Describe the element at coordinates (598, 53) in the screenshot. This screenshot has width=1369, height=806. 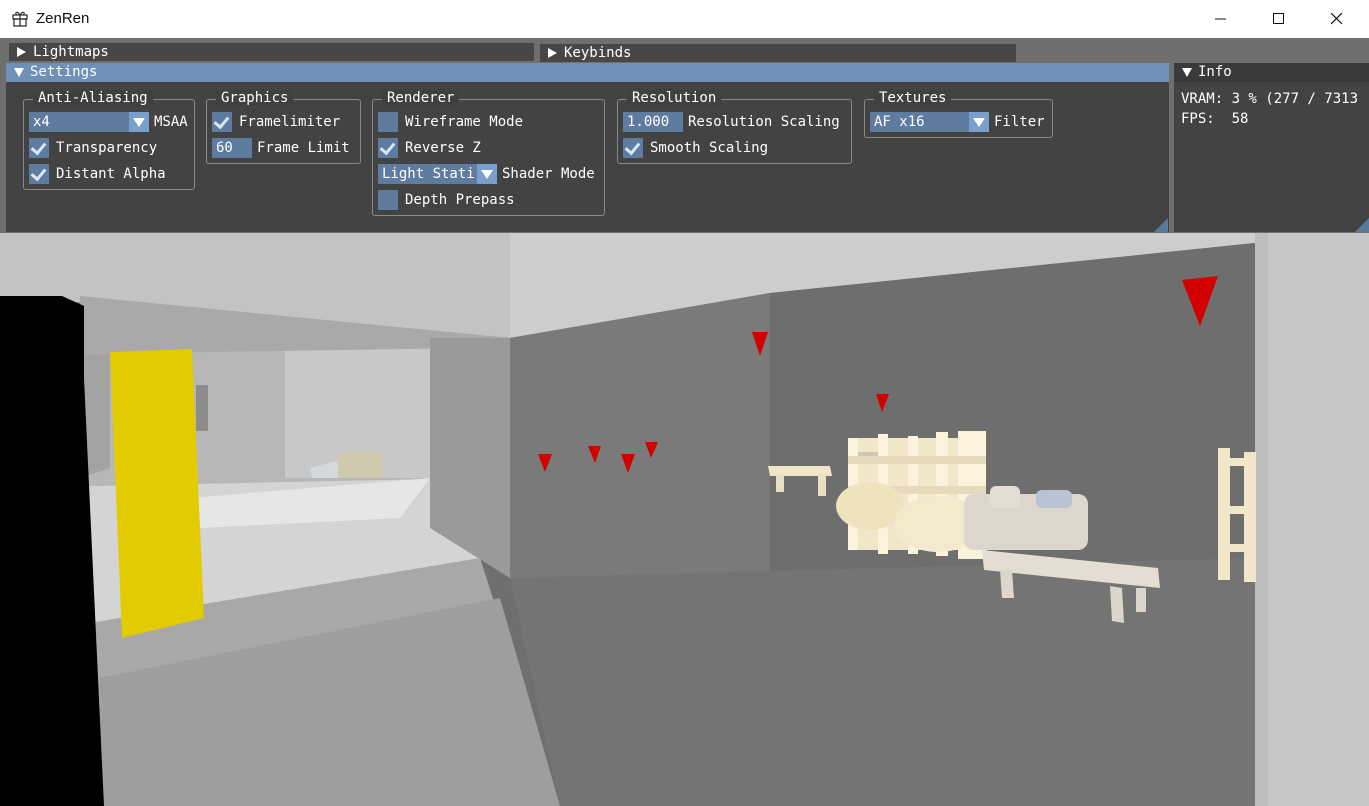
I see `keybinds-label: Keybinds` at that location.